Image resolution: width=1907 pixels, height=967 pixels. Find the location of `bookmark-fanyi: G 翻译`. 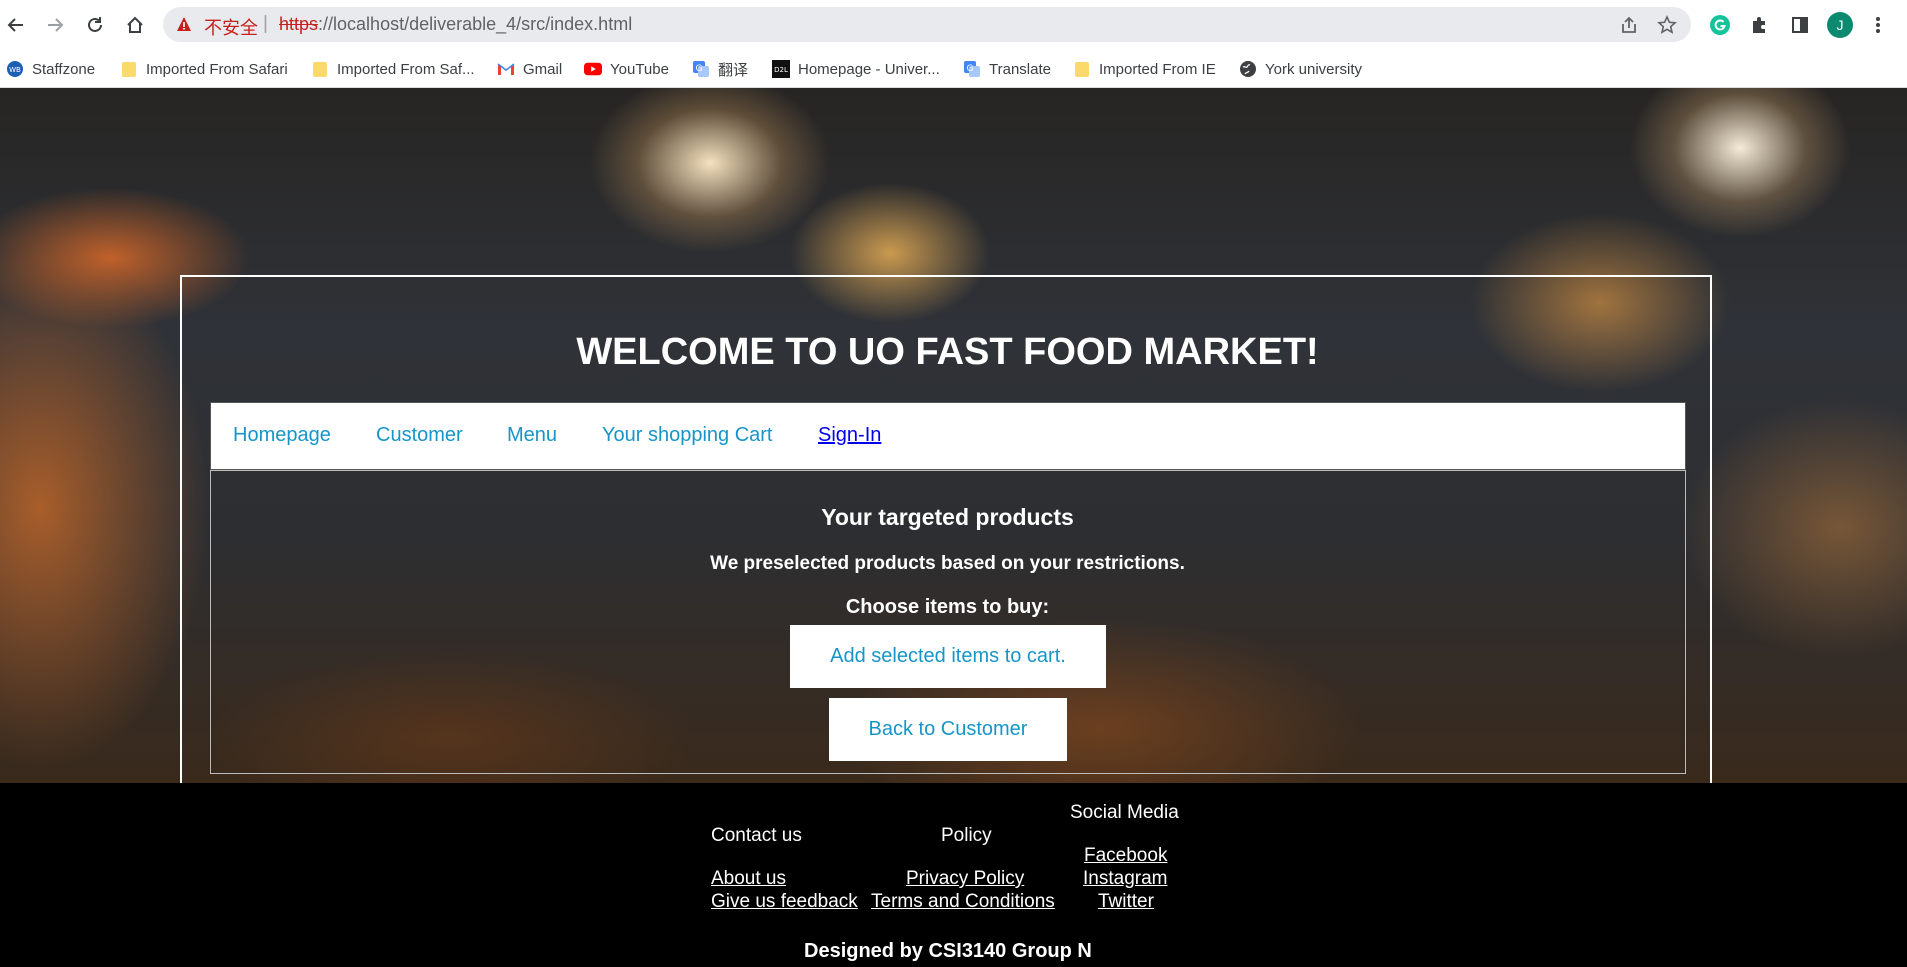

bookmark-fanyi: G 翻译 is located at coordinates (720, 69).